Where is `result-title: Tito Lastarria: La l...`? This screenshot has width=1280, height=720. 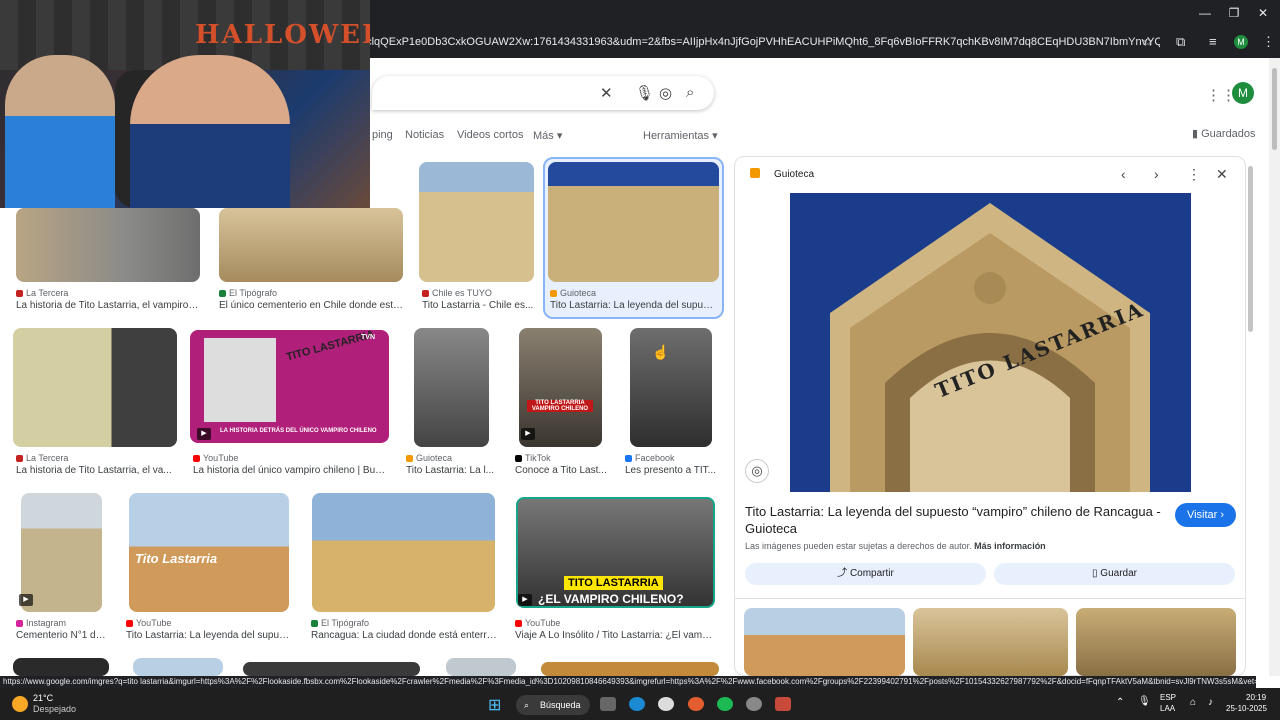 result-title: Tito Lastarria: La l... is located at coordinates (450, 470).